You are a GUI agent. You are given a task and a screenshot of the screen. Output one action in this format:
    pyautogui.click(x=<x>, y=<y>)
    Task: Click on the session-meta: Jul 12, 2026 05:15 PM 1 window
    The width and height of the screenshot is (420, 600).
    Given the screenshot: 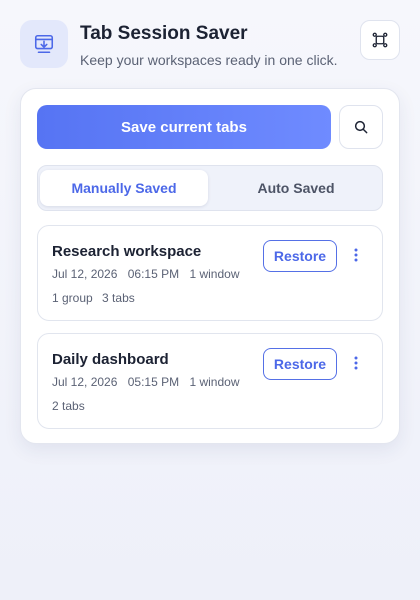 What is the action you would take?
    pyautogui.click(x=145, y=382)
    